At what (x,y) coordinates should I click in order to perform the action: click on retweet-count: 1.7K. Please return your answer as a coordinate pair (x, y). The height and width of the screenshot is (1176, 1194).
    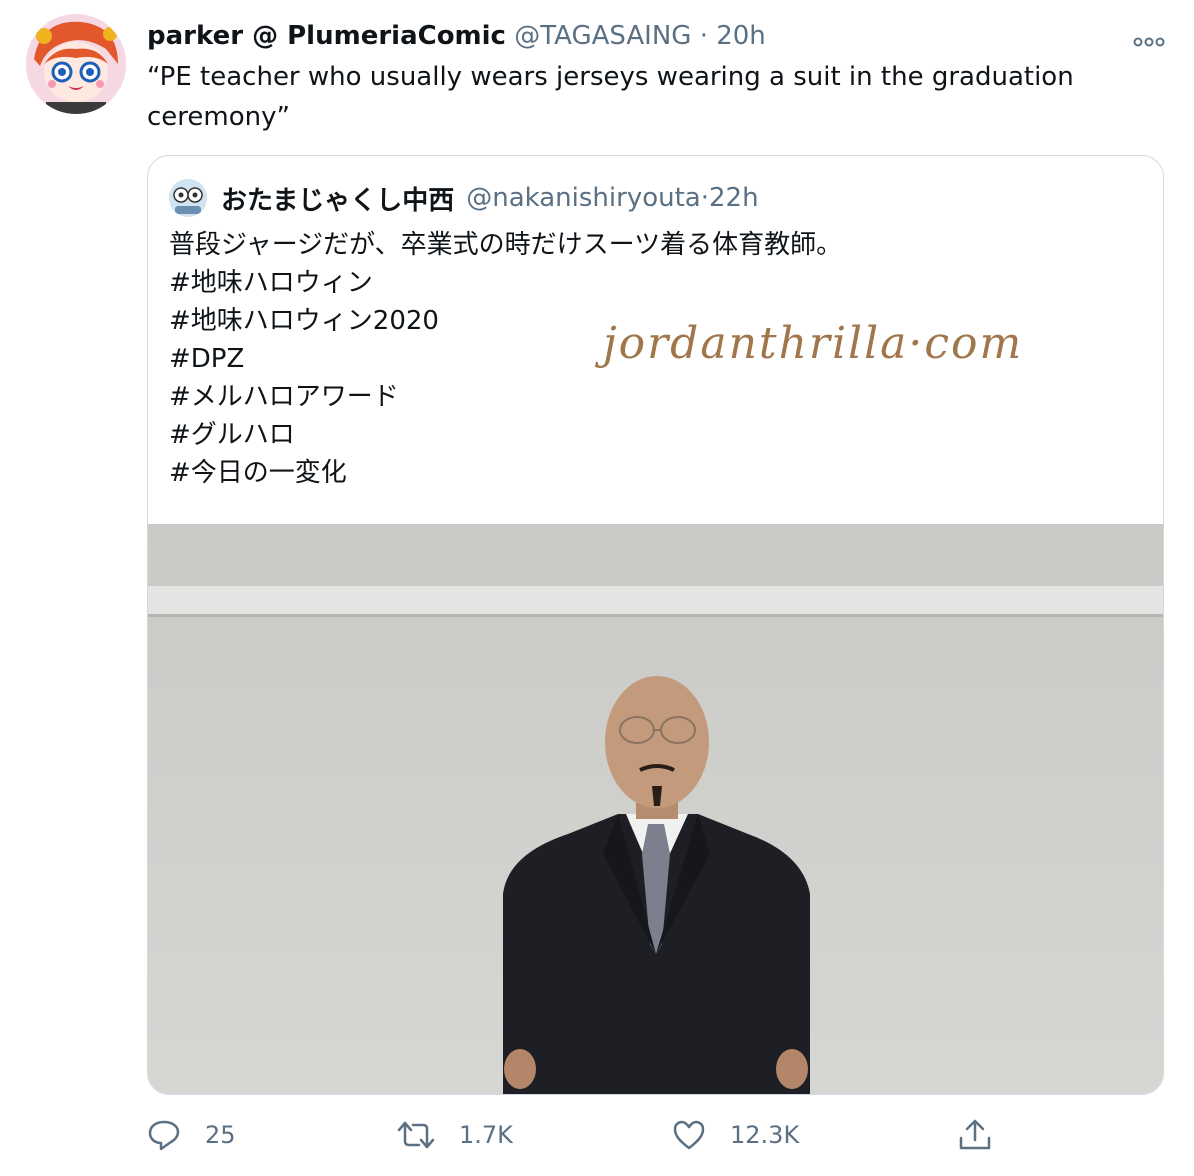
    Looking at the image, I should click on (486, 1135).